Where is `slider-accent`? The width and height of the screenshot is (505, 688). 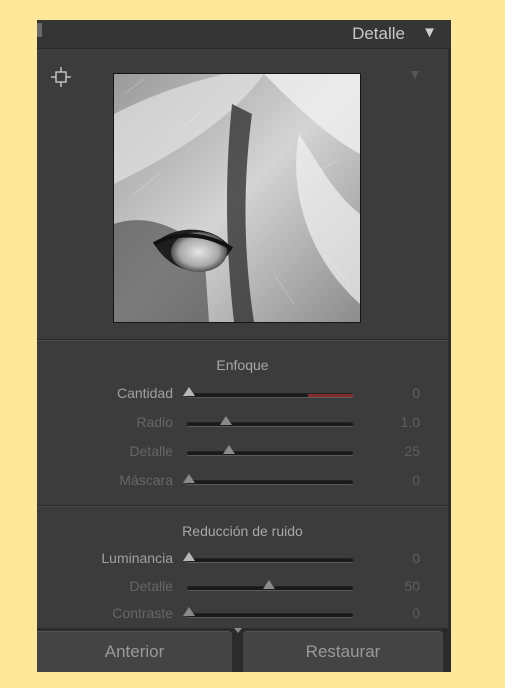 slider-accent is located at coordinates (330, 395).